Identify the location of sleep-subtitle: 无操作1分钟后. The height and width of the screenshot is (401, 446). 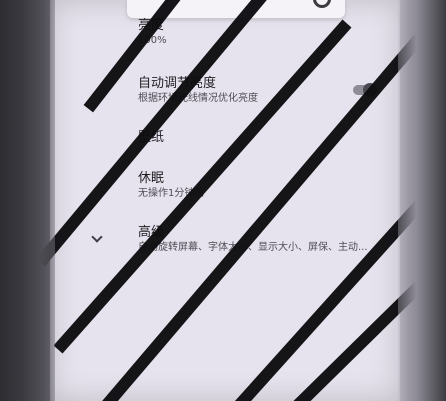
(171, 193).